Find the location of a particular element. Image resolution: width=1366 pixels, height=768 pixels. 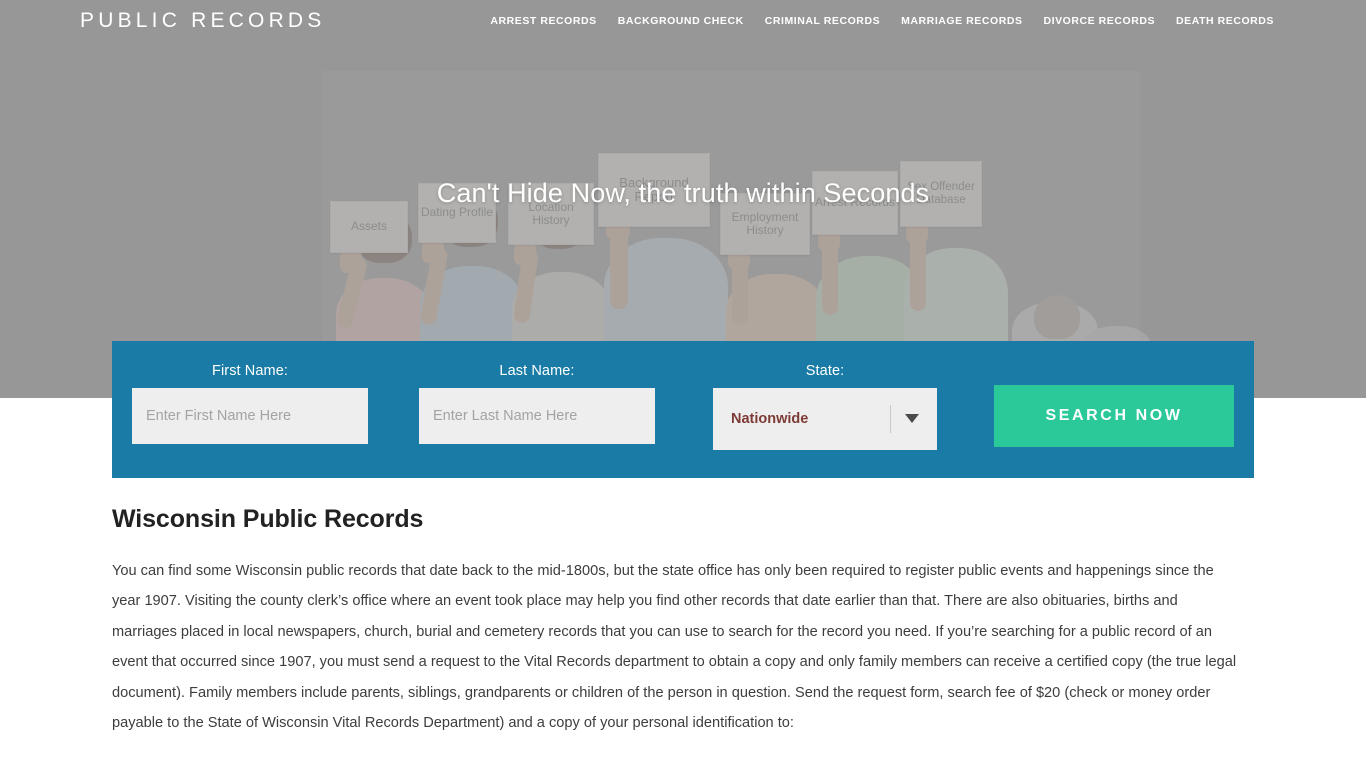

last-name-label: Last Name: is located at coordinates (537, 371).